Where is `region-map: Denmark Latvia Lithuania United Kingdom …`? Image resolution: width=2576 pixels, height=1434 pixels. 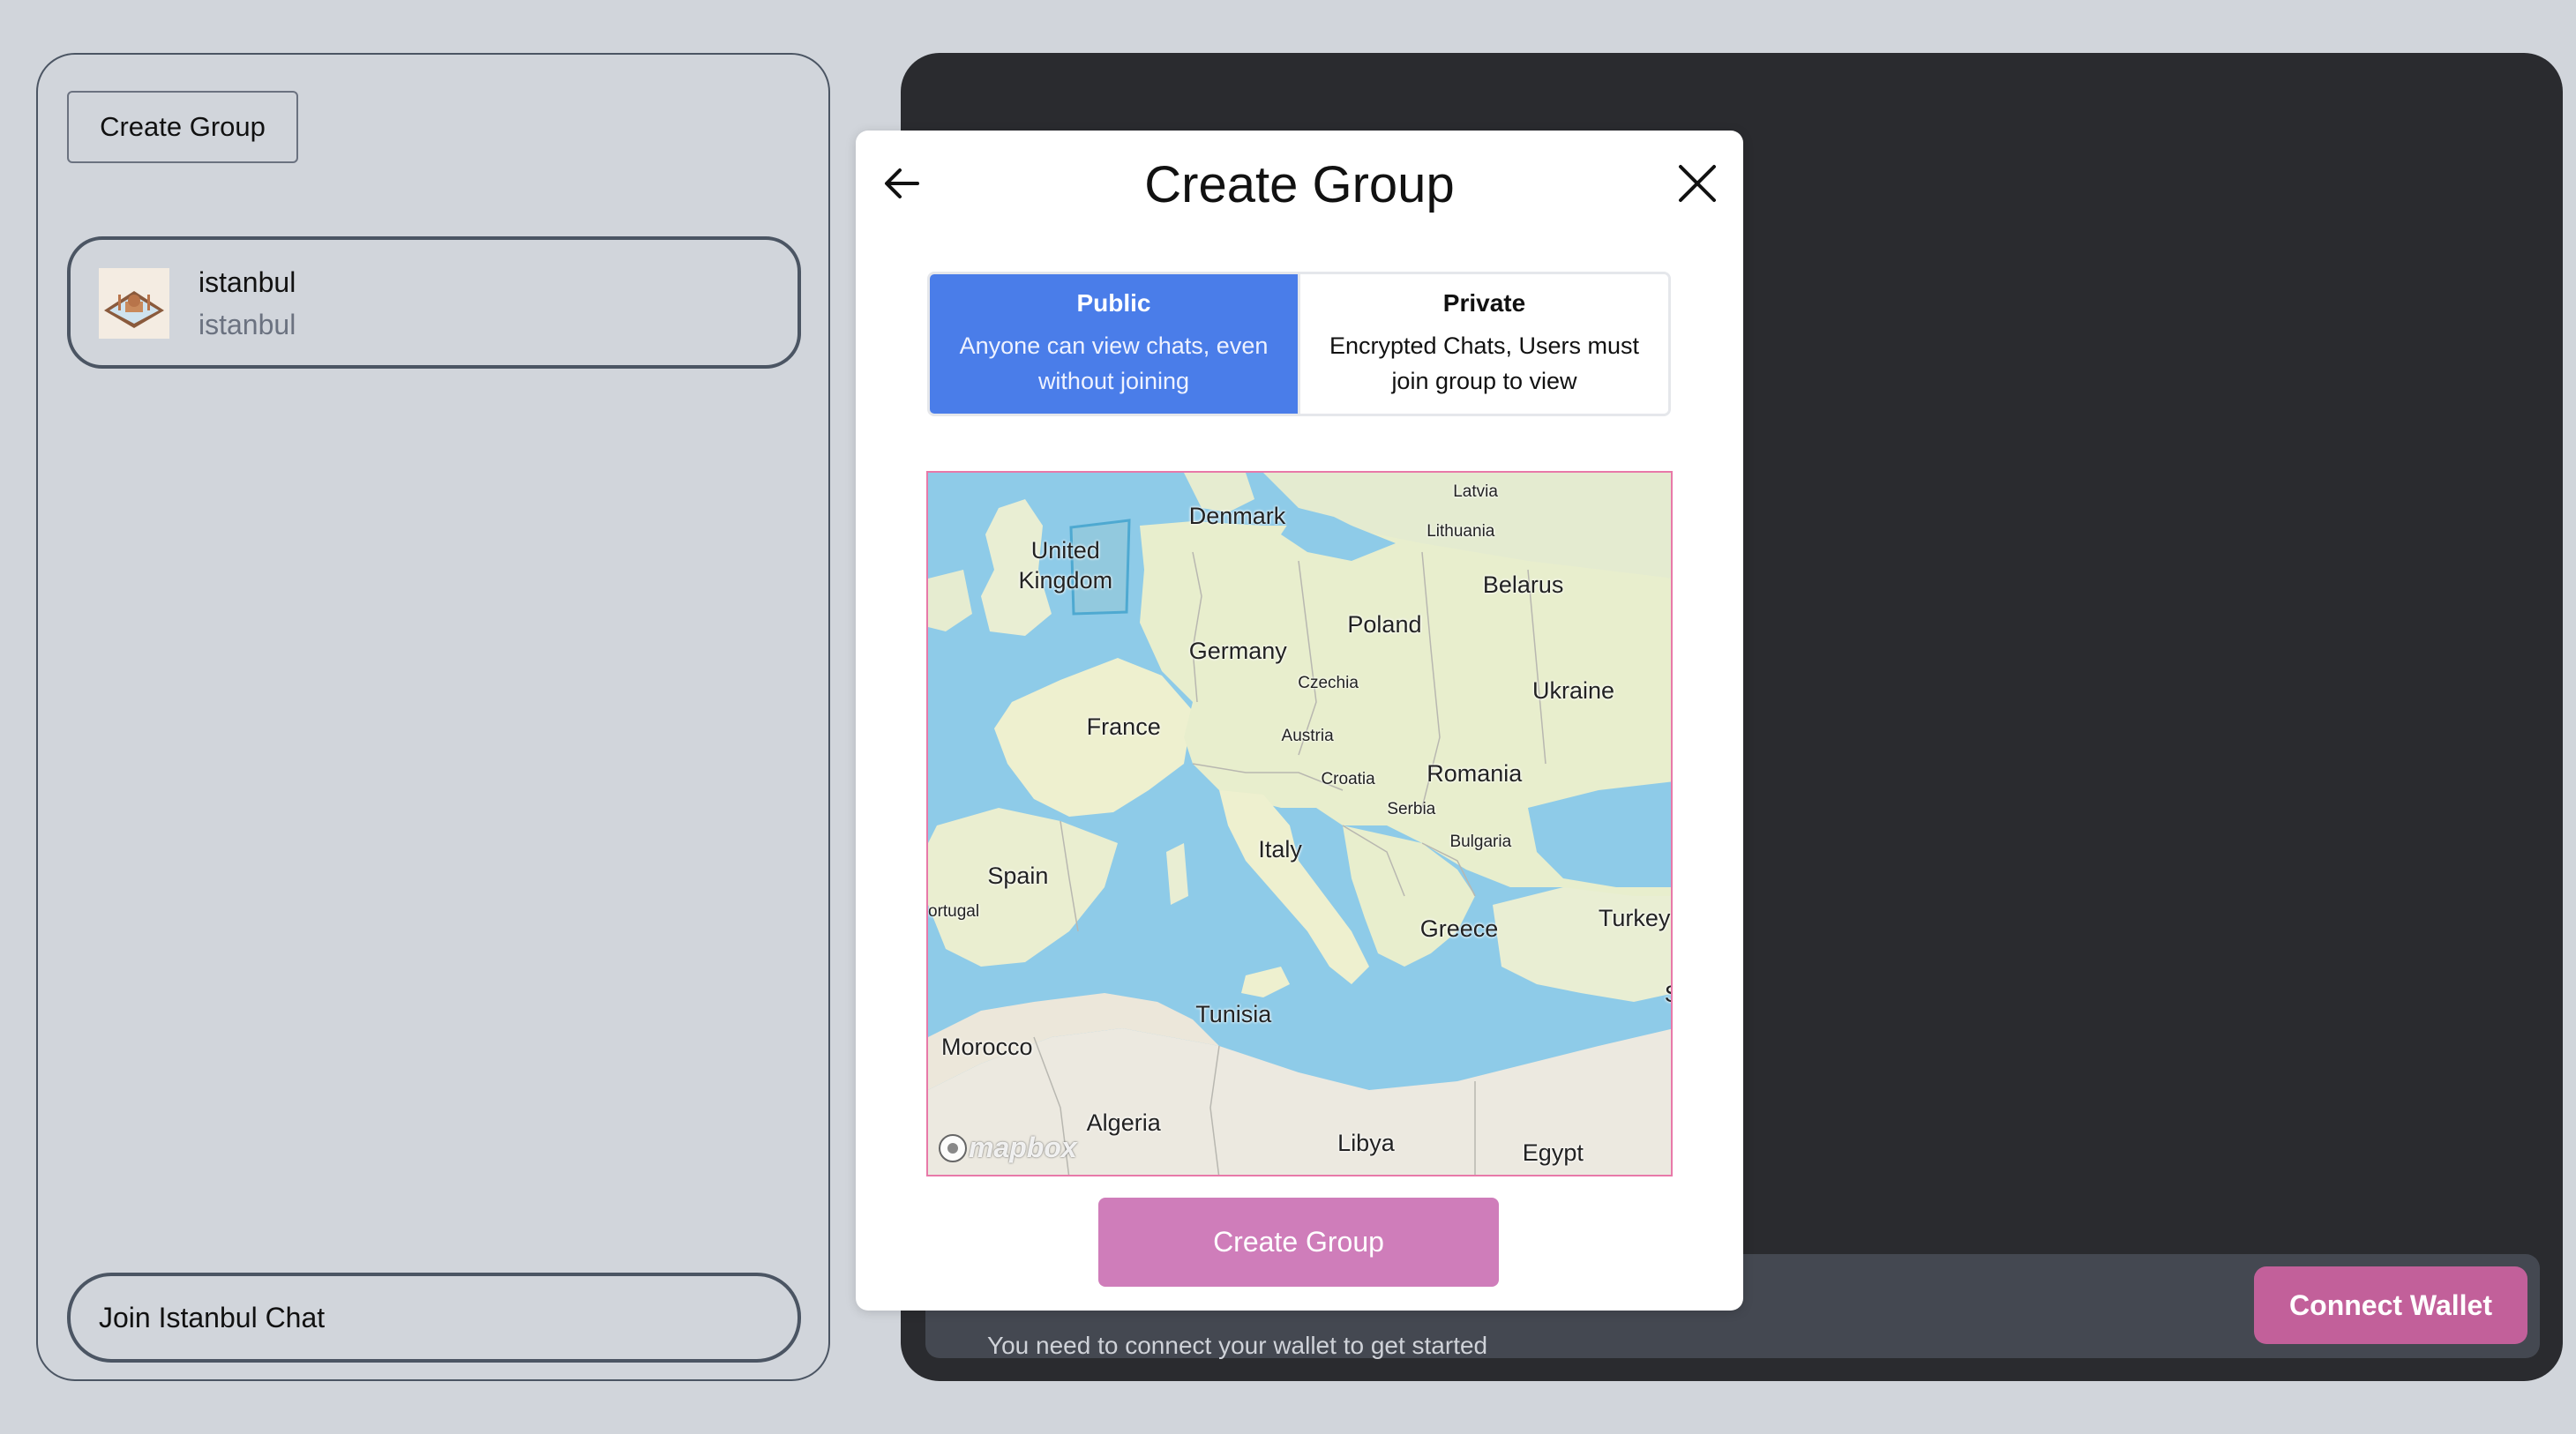 region-map: Denmark Latvia Lithuania United Kingdom … is located at coordinates (1300, 823).